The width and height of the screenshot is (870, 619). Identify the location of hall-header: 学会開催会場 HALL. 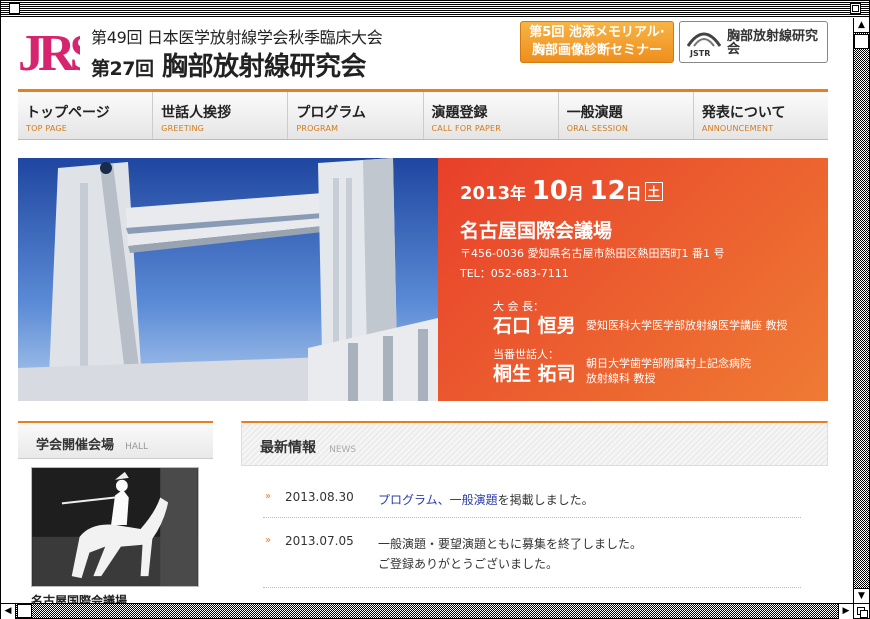
(115, 440).